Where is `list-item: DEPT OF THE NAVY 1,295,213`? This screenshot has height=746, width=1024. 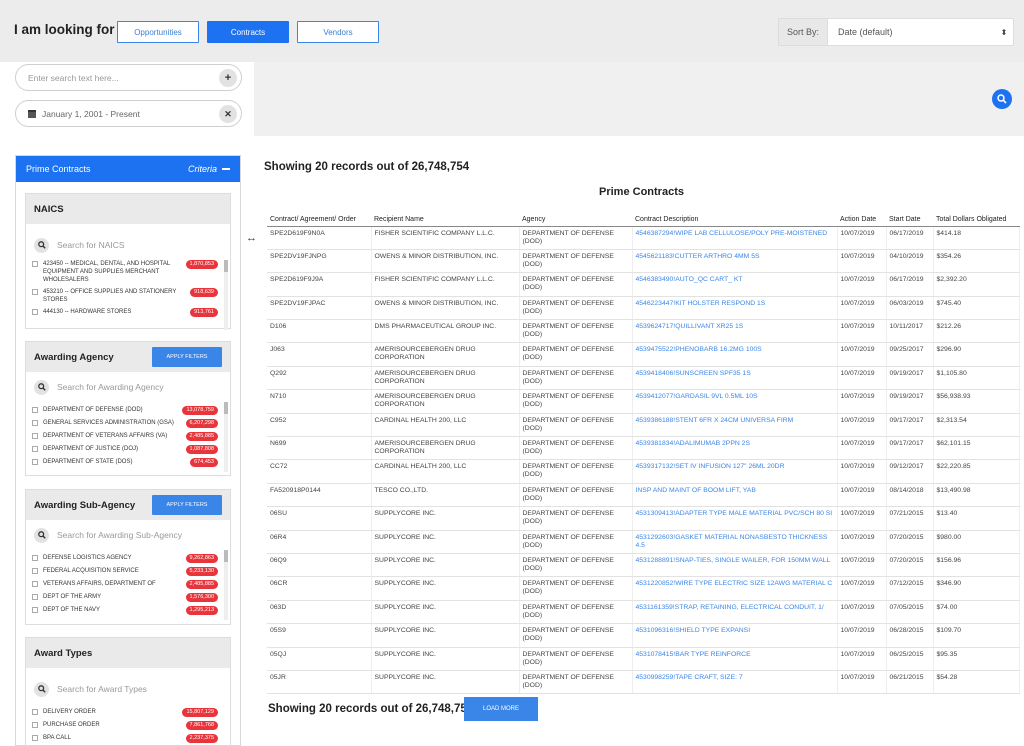
list-item: DEPT OF THE NAVY 1,295,213 is located at coordinates (125, 610).